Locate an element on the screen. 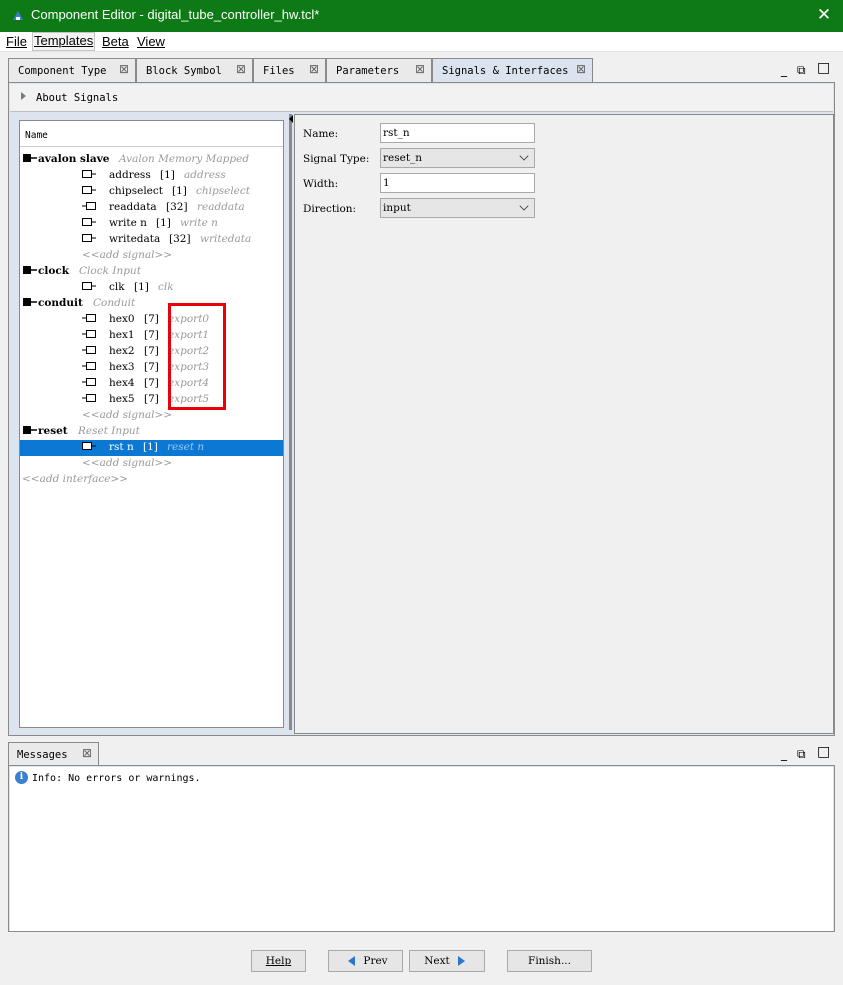  tab-messages: Messages ⊠ is located at coordinates (53, 754).